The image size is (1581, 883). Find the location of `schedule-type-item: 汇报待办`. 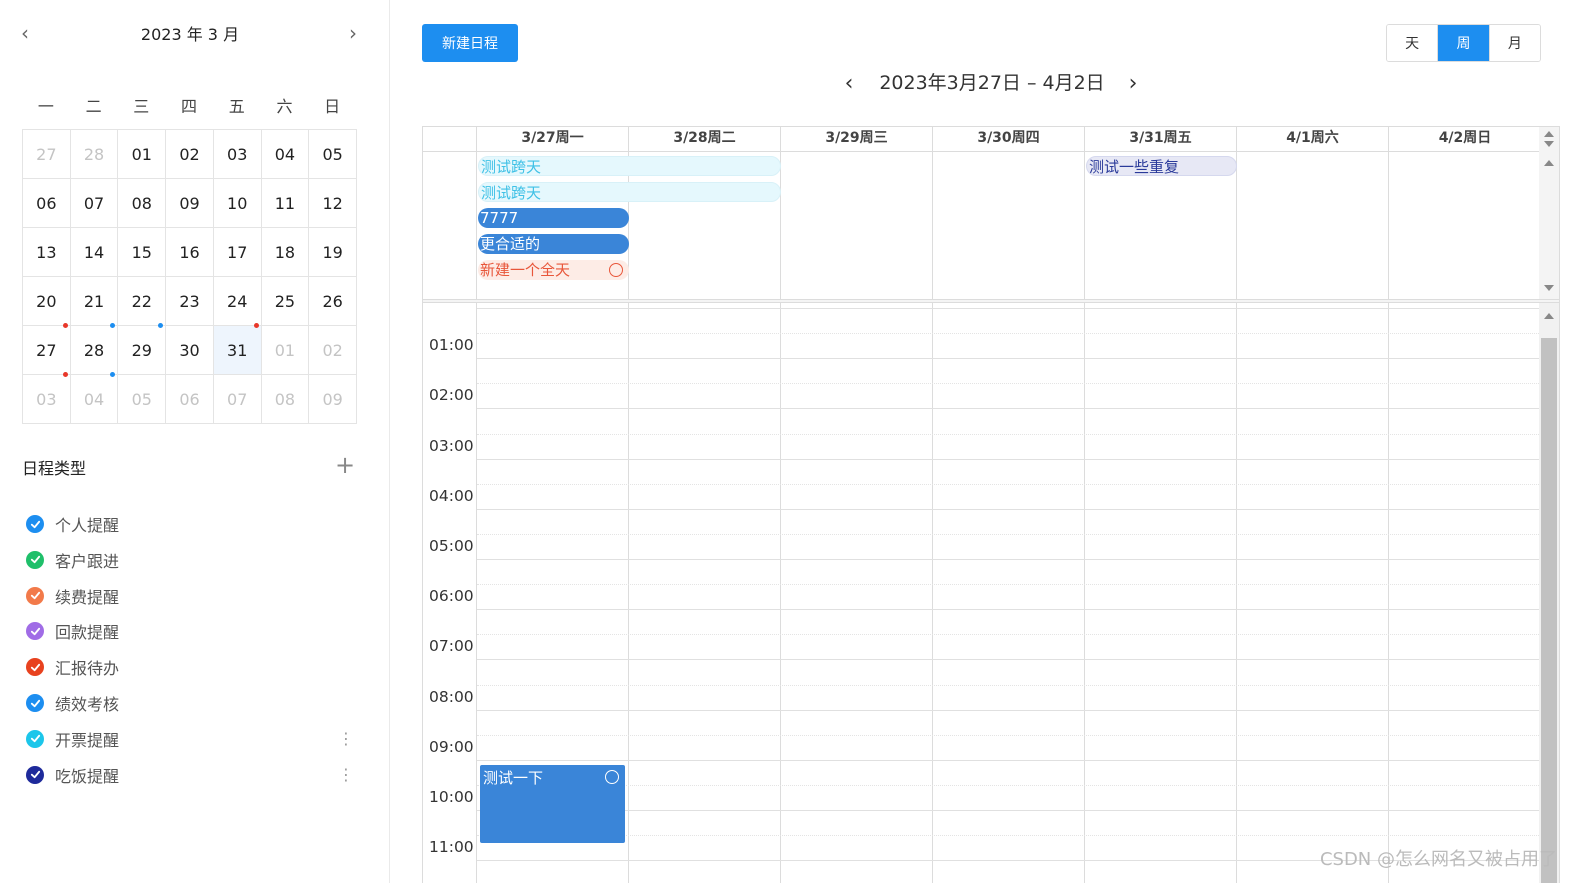

schedule-type-item: 汇报待办 is located at coordinates (192, 667).